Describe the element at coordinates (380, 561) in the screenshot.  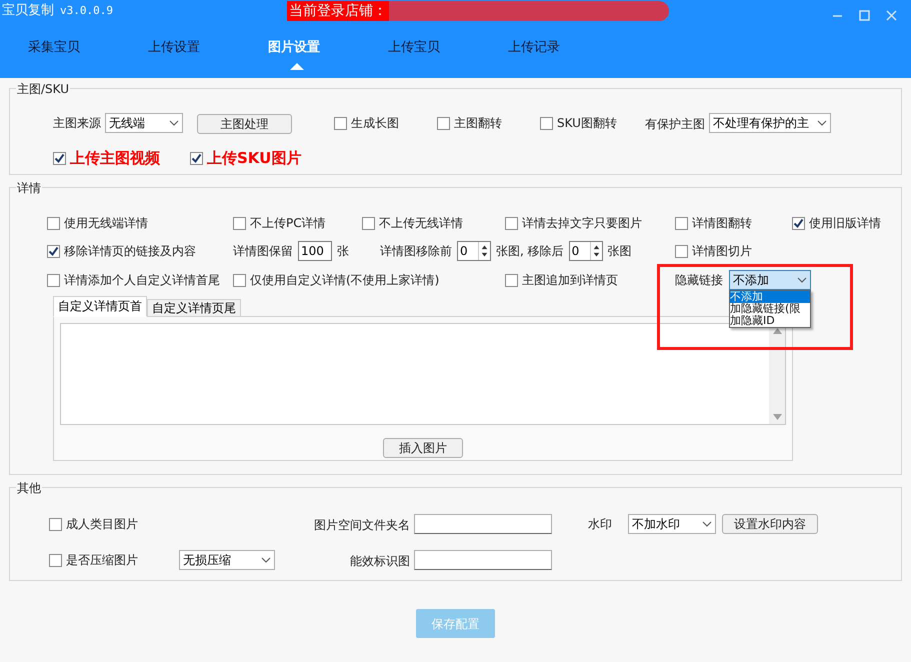
I see `label: 能效标识图` at that location.